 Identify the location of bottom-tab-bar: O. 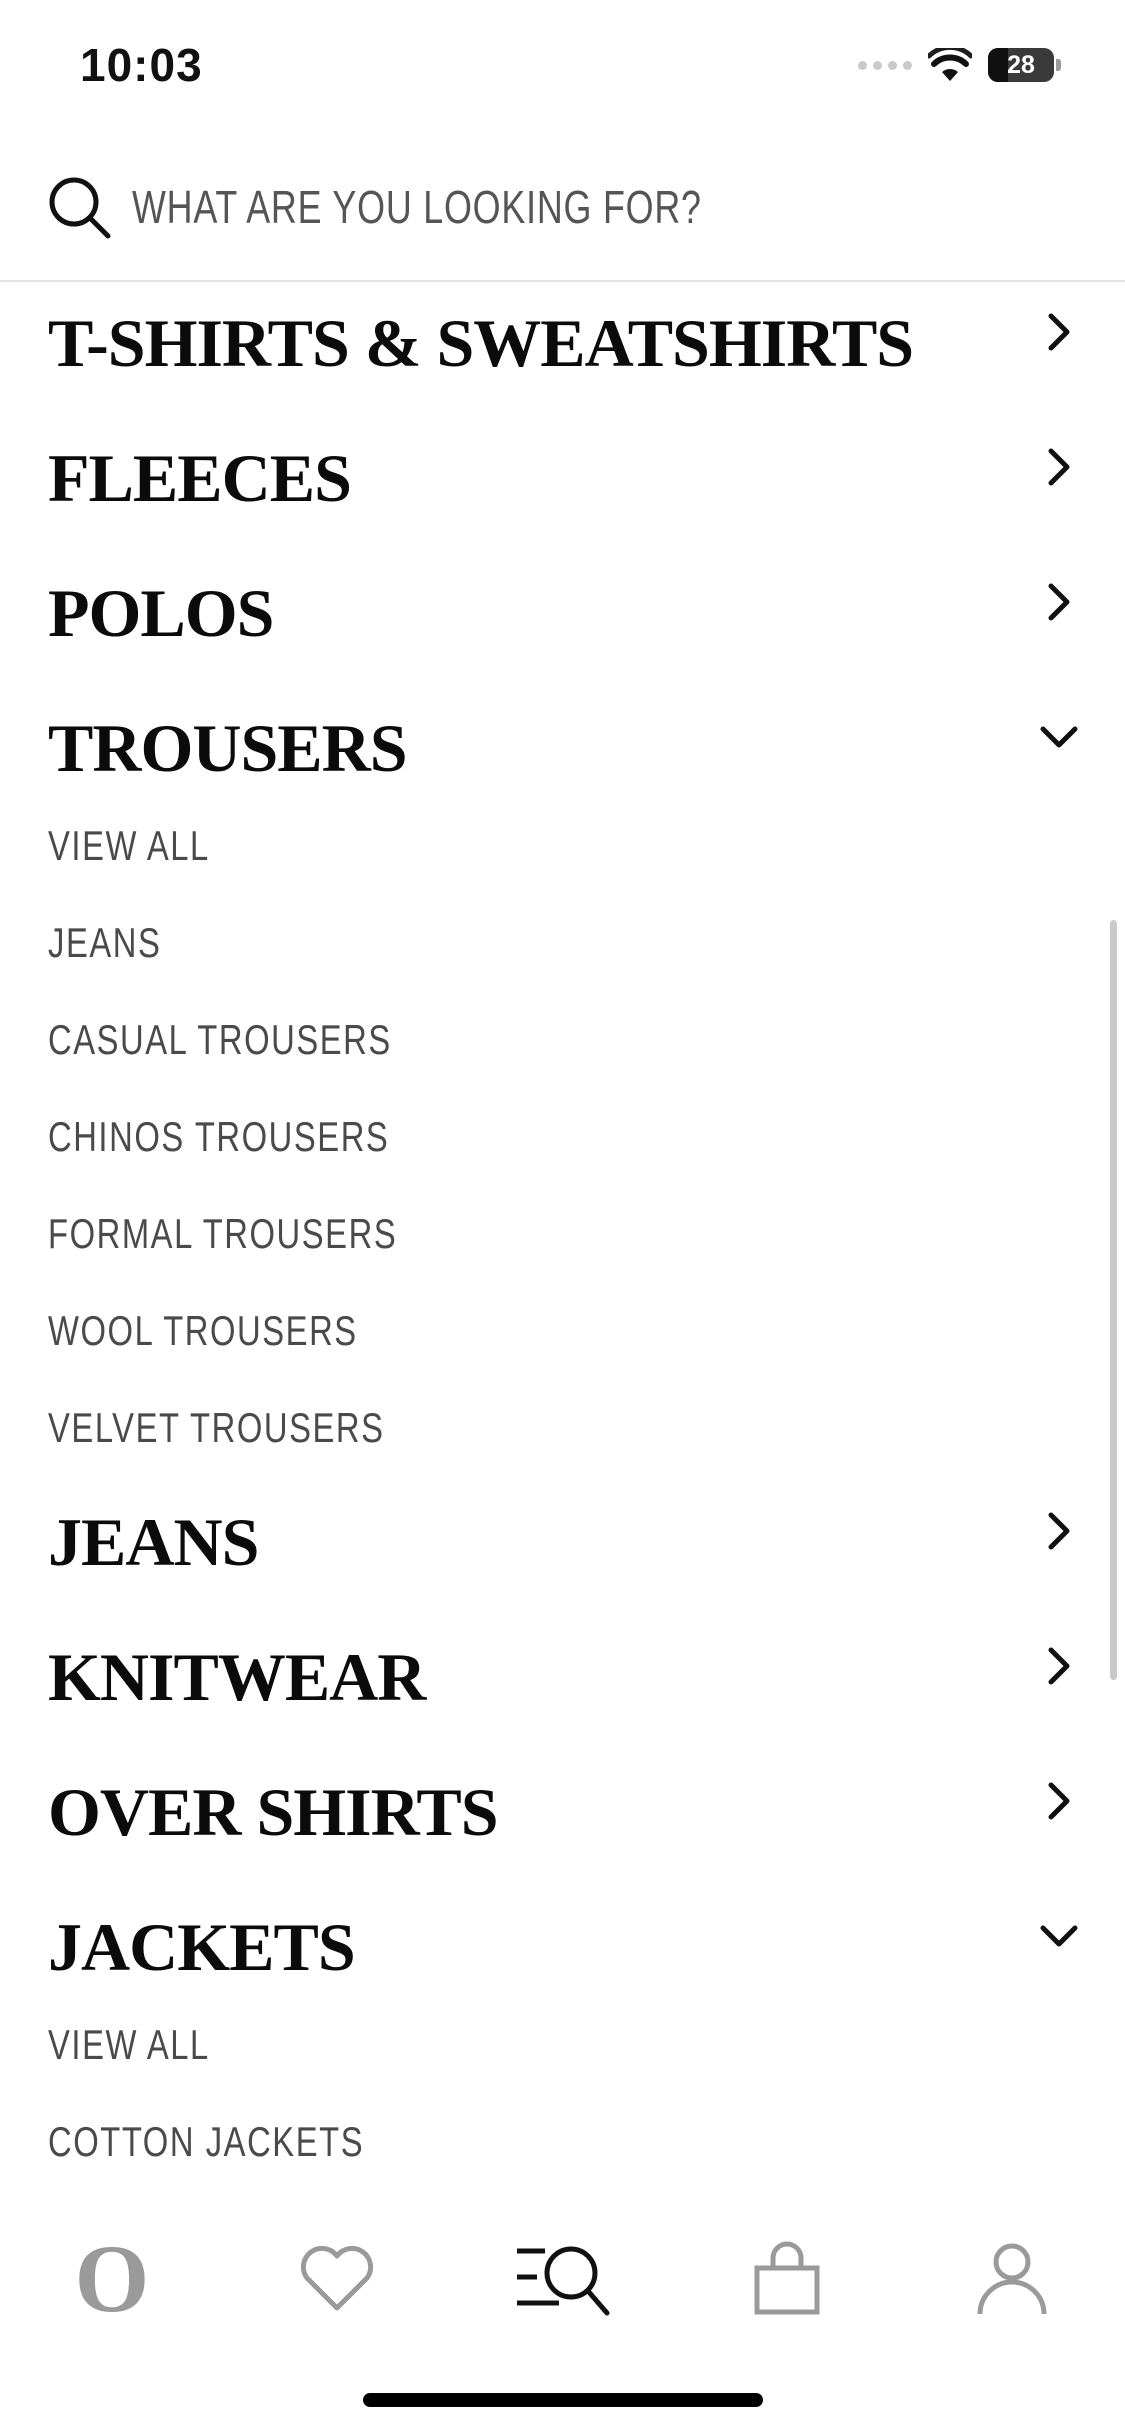
(562, 2285).